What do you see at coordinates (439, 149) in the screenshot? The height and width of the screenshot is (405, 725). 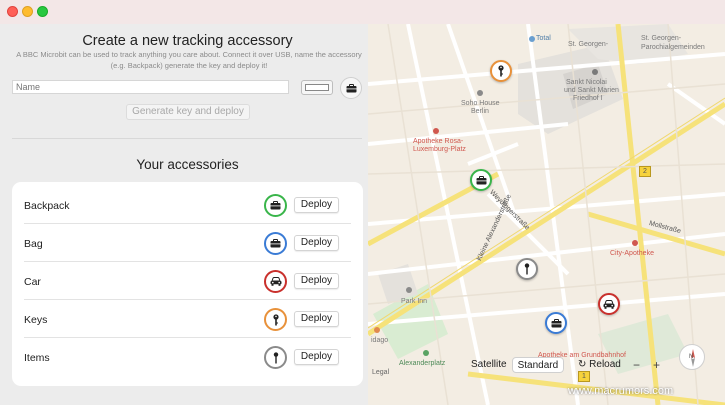 I see `map-label: Luxemburg-Platz` at bounding box center [439, 149].